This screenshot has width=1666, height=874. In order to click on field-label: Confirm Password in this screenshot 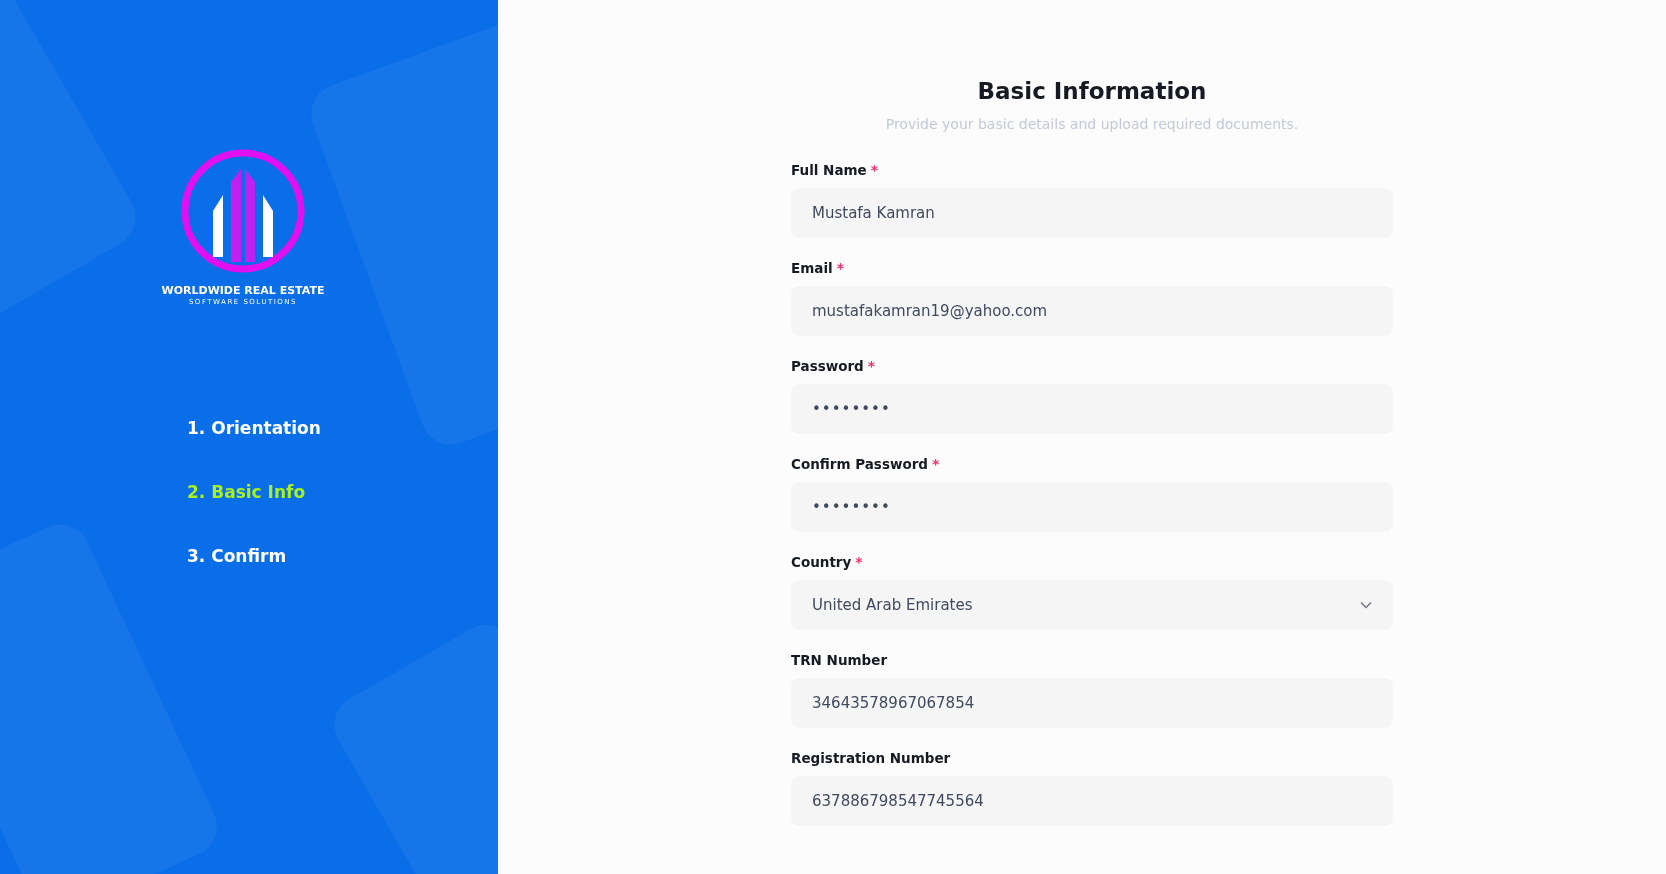, I will do `click(859, 464)`.